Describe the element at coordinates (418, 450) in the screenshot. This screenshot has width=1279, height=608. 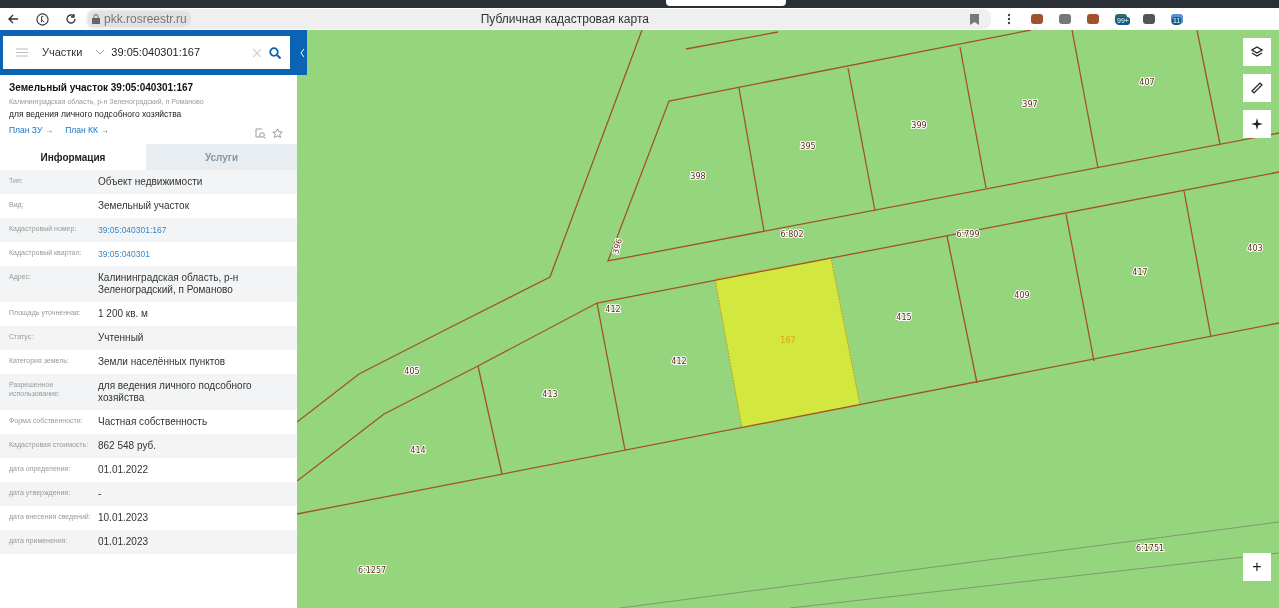
I see `parcel-number: 414` at that location.